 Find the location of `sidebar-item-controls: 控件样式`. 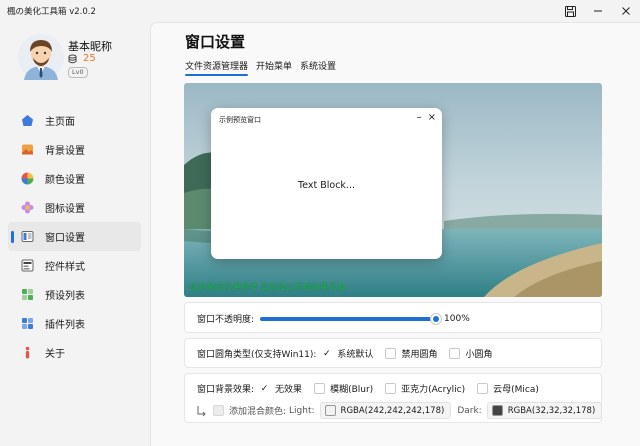

sidebar-item-controls: 控件样式 is located at coordinates (74, 265).